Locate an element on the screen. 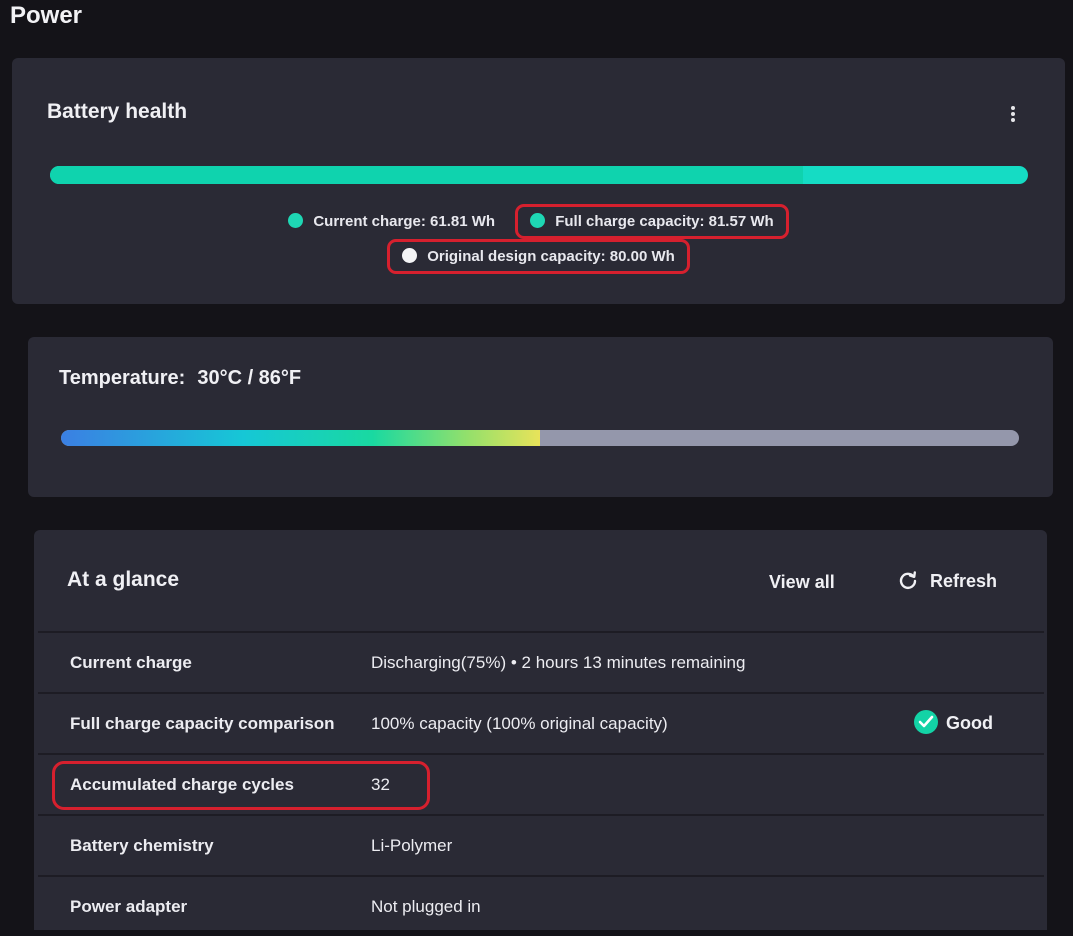 The height and width of the screenshot is (936, 1073). row-label: Full charge capacity comparison is located at coordinates (202, 723).